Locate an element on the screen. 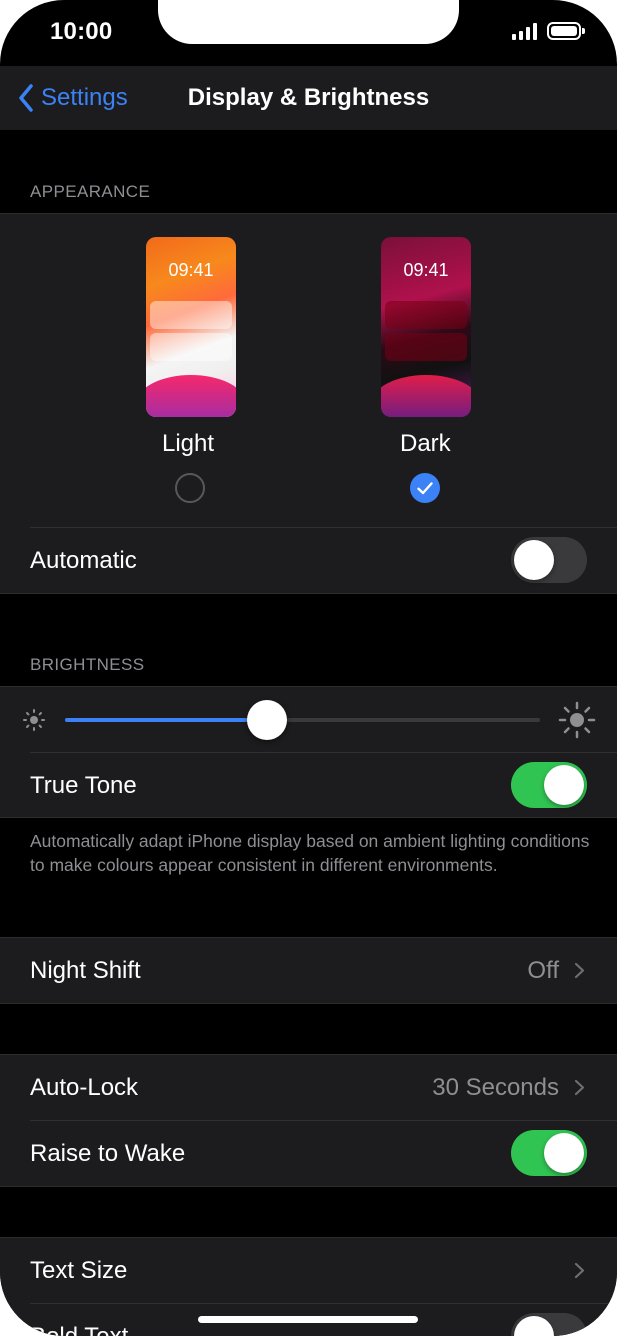 The image size is (617, 1336). brightness-slider-thumb is located at coordinates (266, 720).